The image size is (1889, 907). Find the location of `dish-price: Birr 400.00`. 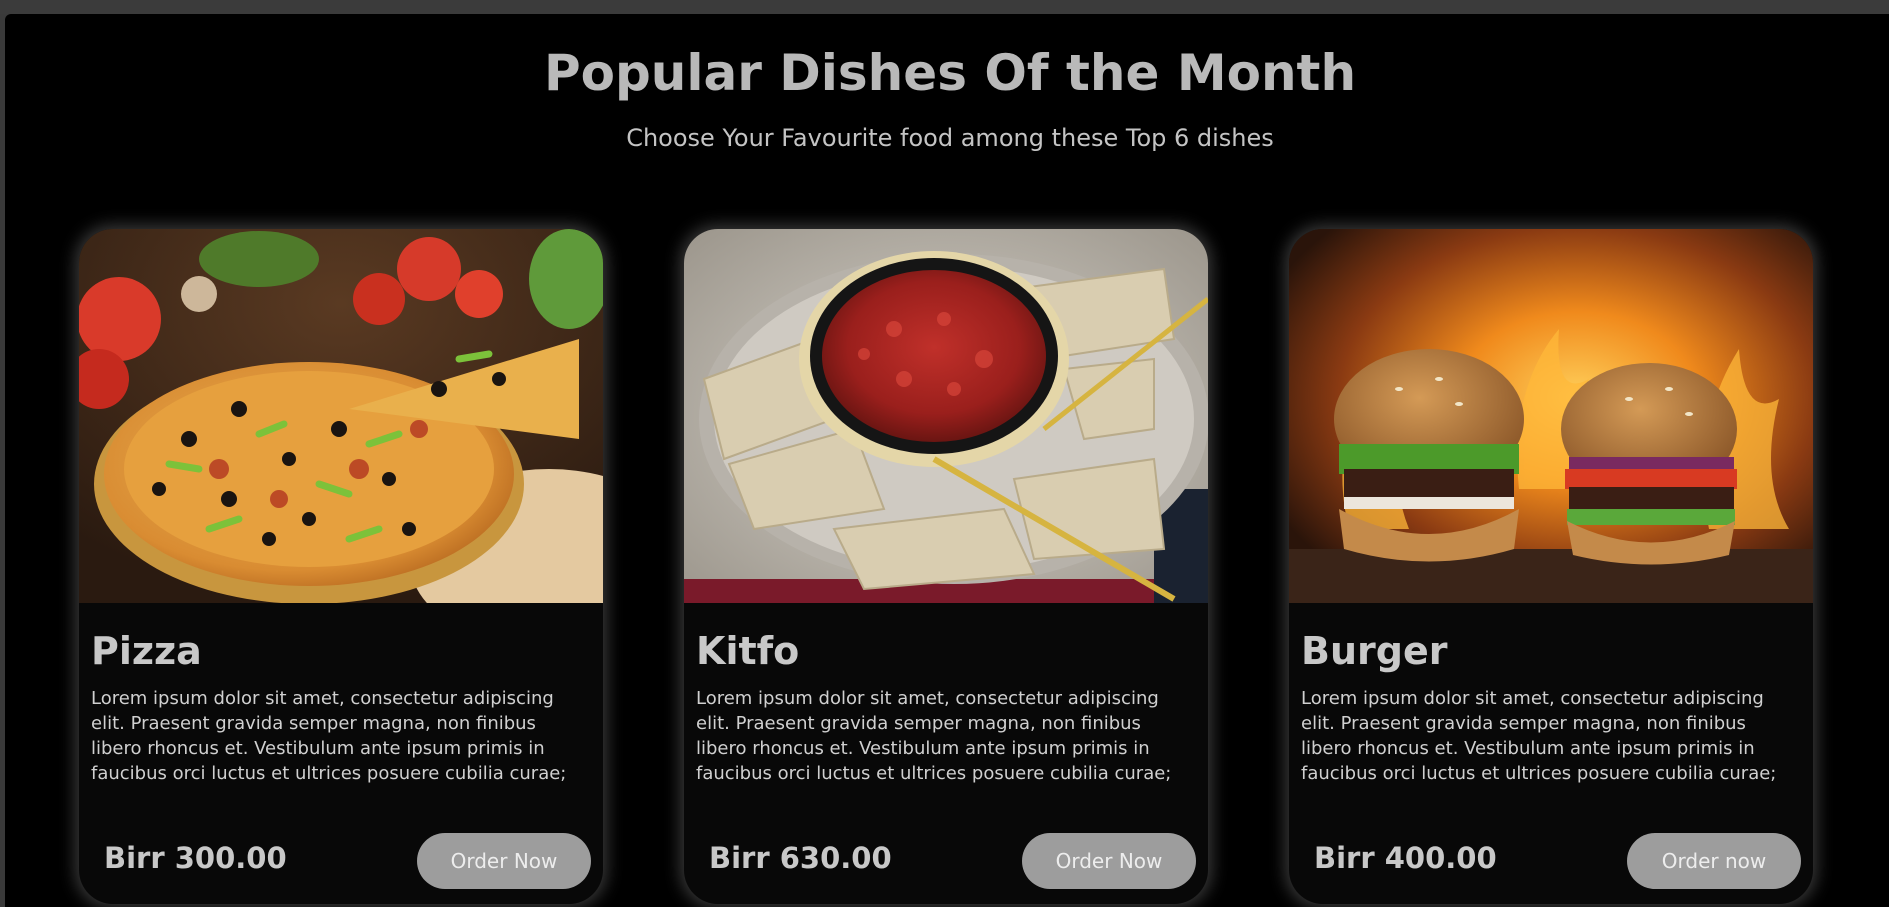

dish-price: Birr 400.00 is located at coordinates (1405, 858).